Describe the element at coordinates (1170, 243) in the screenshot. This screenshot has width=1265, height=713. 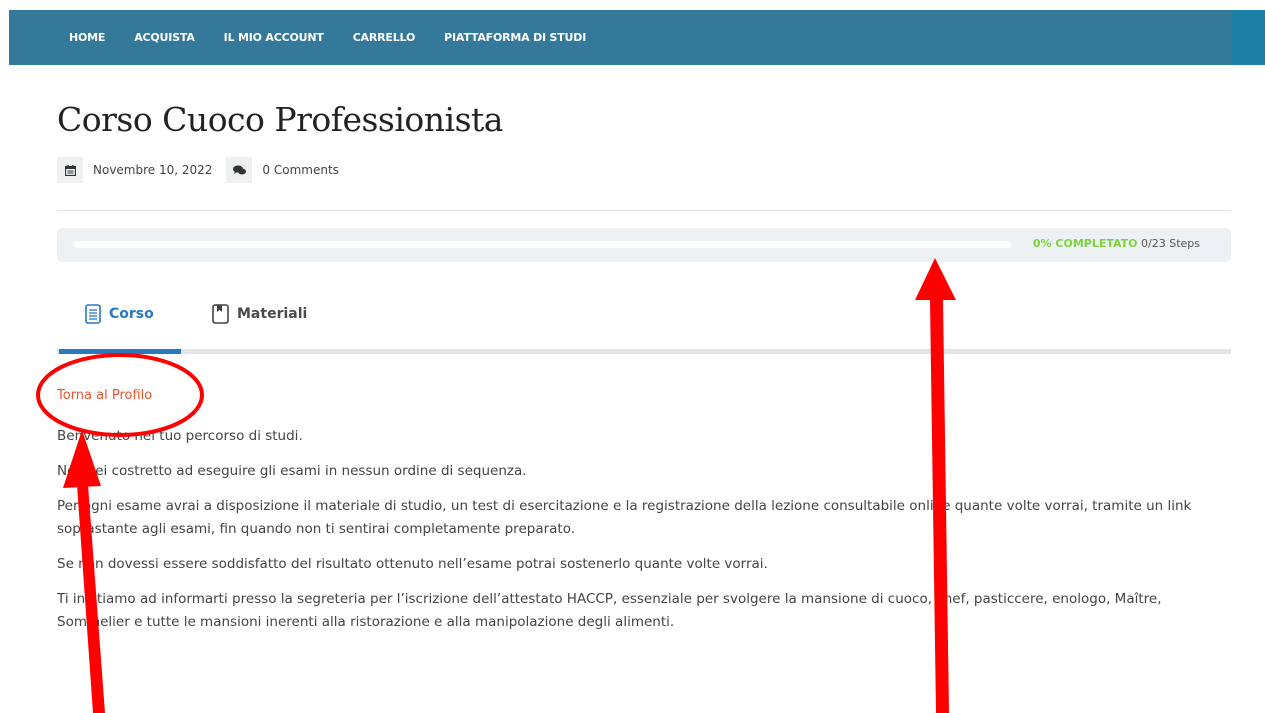
I see `progress-steps: 0/23 Steps` at that location.